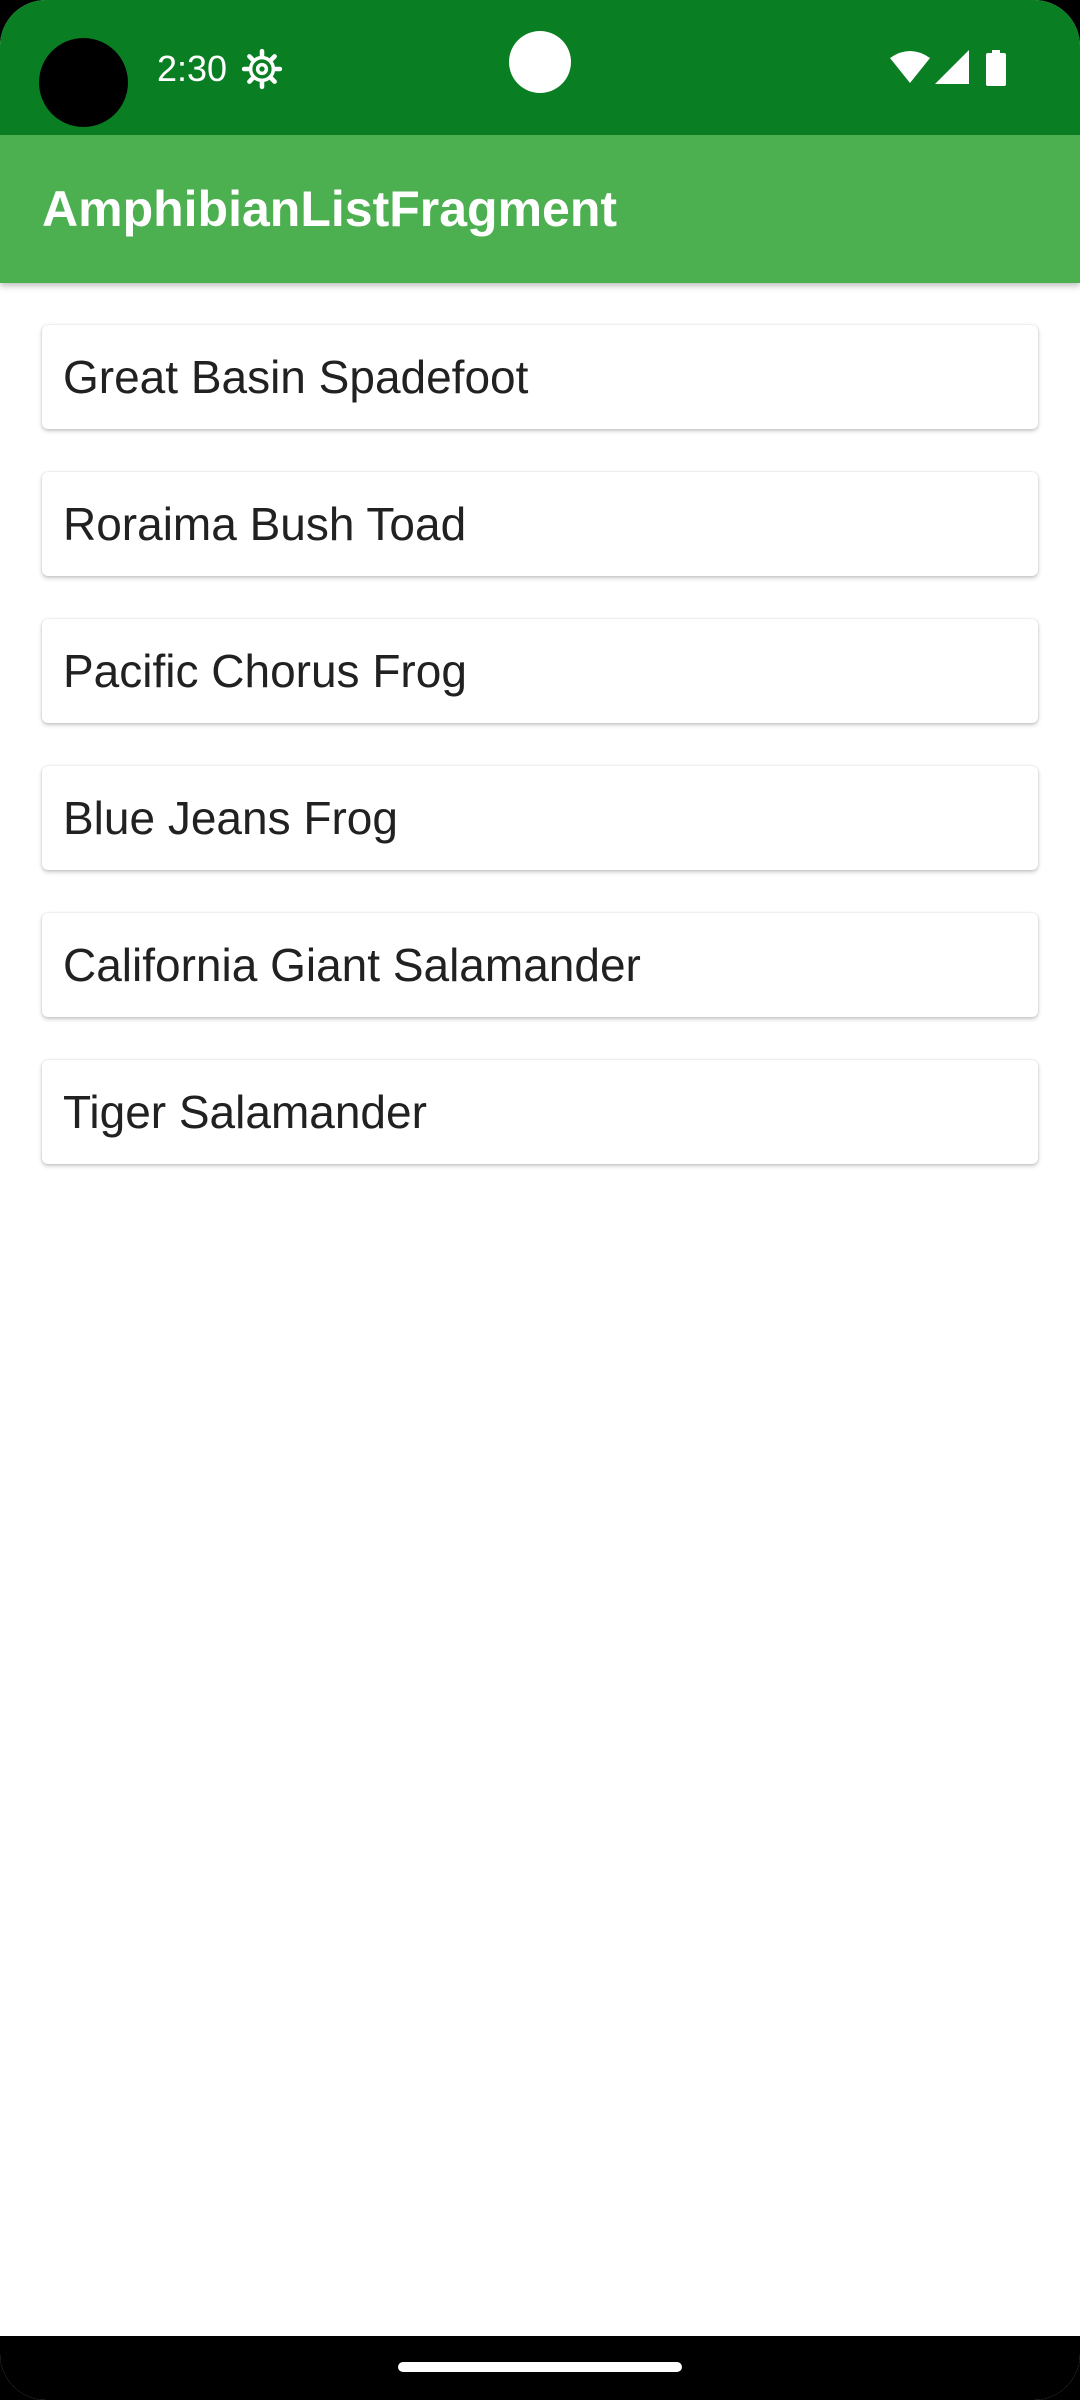  What do you see at coordinates (265, 671) in the screenshot?
I see `list-item-label: Pacific Chorus Frog` at bounding box center [265, 671].